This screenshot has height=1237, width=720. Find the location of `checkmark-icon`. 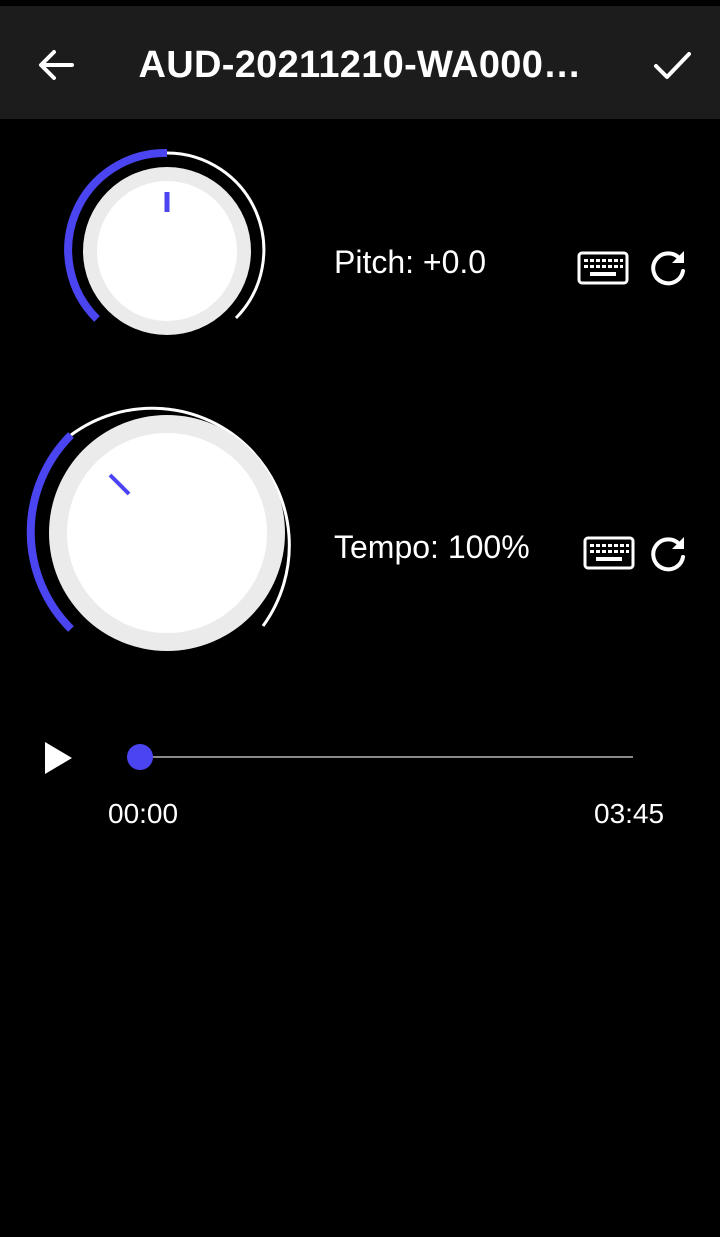

checkmark-icon is located at coordinates (672, 65).